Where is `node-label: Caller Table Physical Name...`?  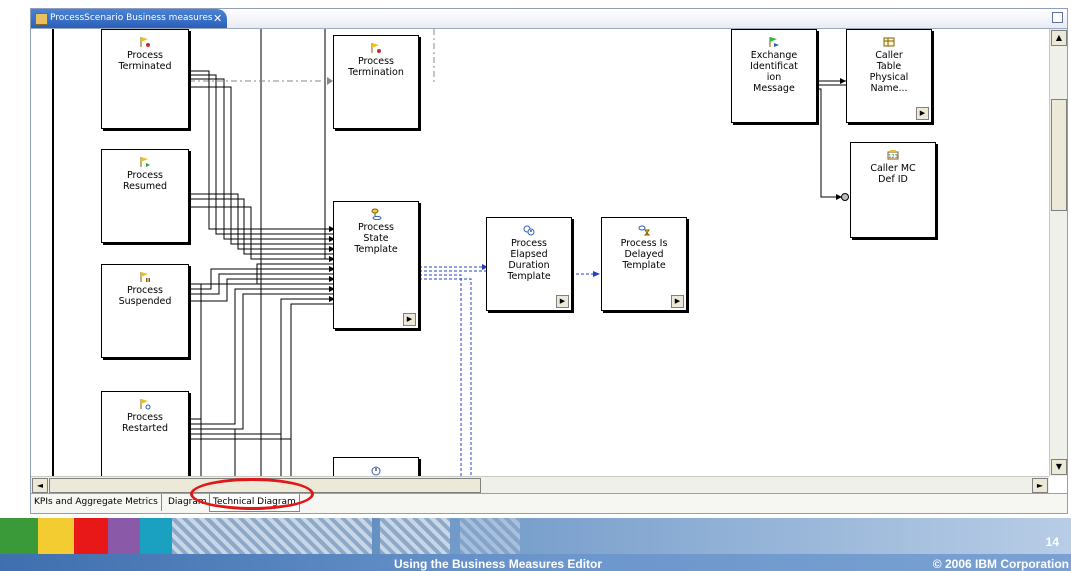 node-label: Caller Table Physical Name... is located at coordinates (889, 72).